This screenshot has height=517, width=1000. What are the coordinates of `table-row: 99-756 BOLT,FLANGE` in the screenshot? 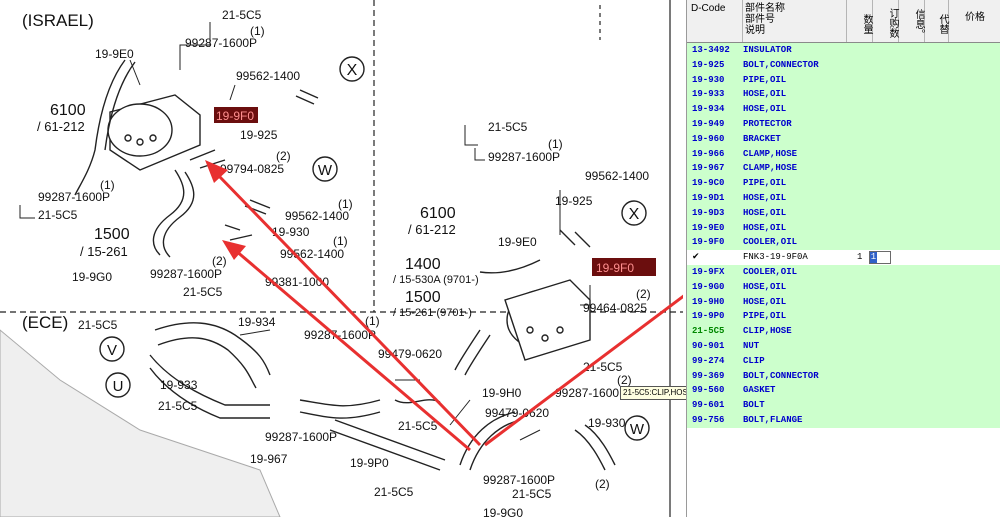 It's located at (843, 420).